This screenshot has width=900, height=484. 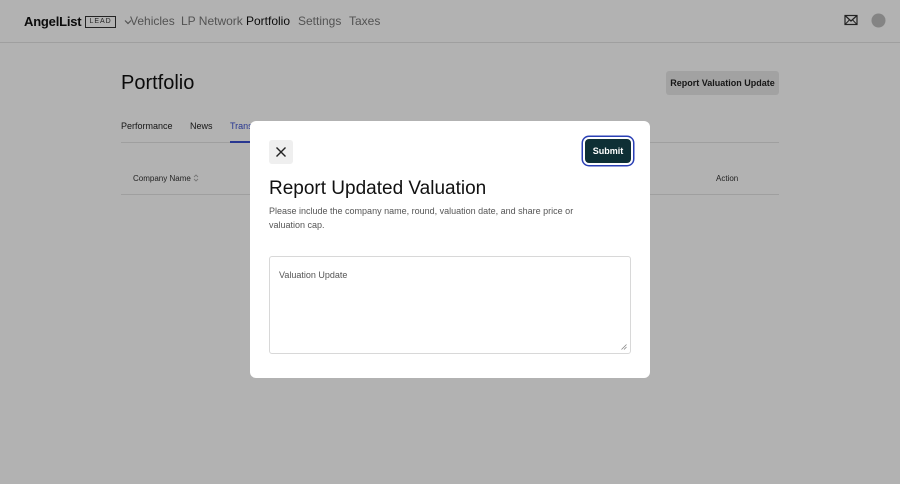 I want to click on valuation-update-textarea, so click(x=450, y=305).